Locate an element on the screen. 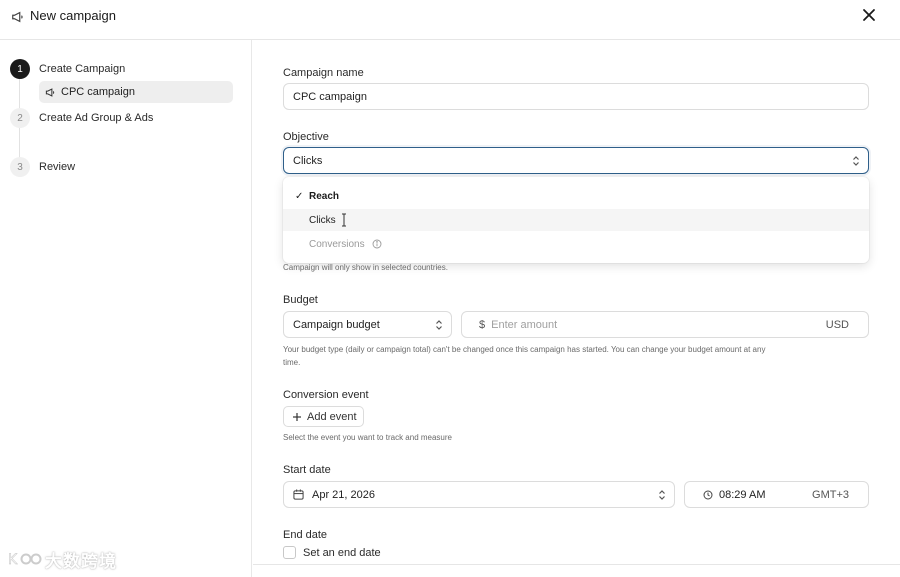 The height and width of the screenshot is (577, 900). watermark-logo-icon: K is located at coordinates (25, 560).